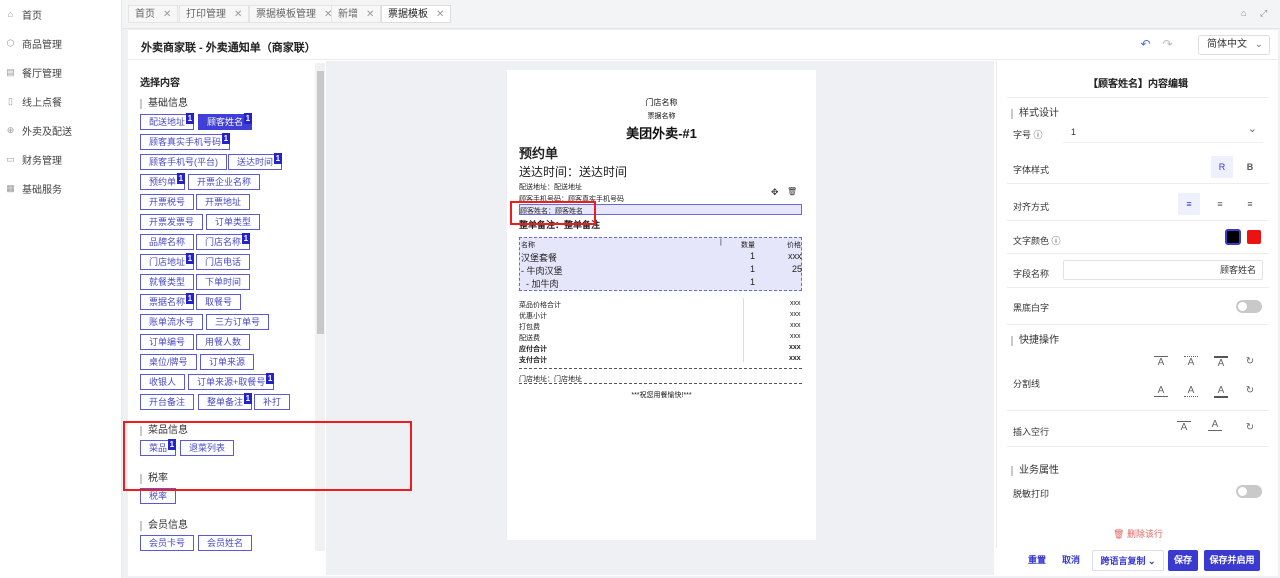 The width and height of the screenshot is (1280, 578). Describe the element at coordinates (1233, 237) in the screenshot. I see `color-swatch-black` at that location.